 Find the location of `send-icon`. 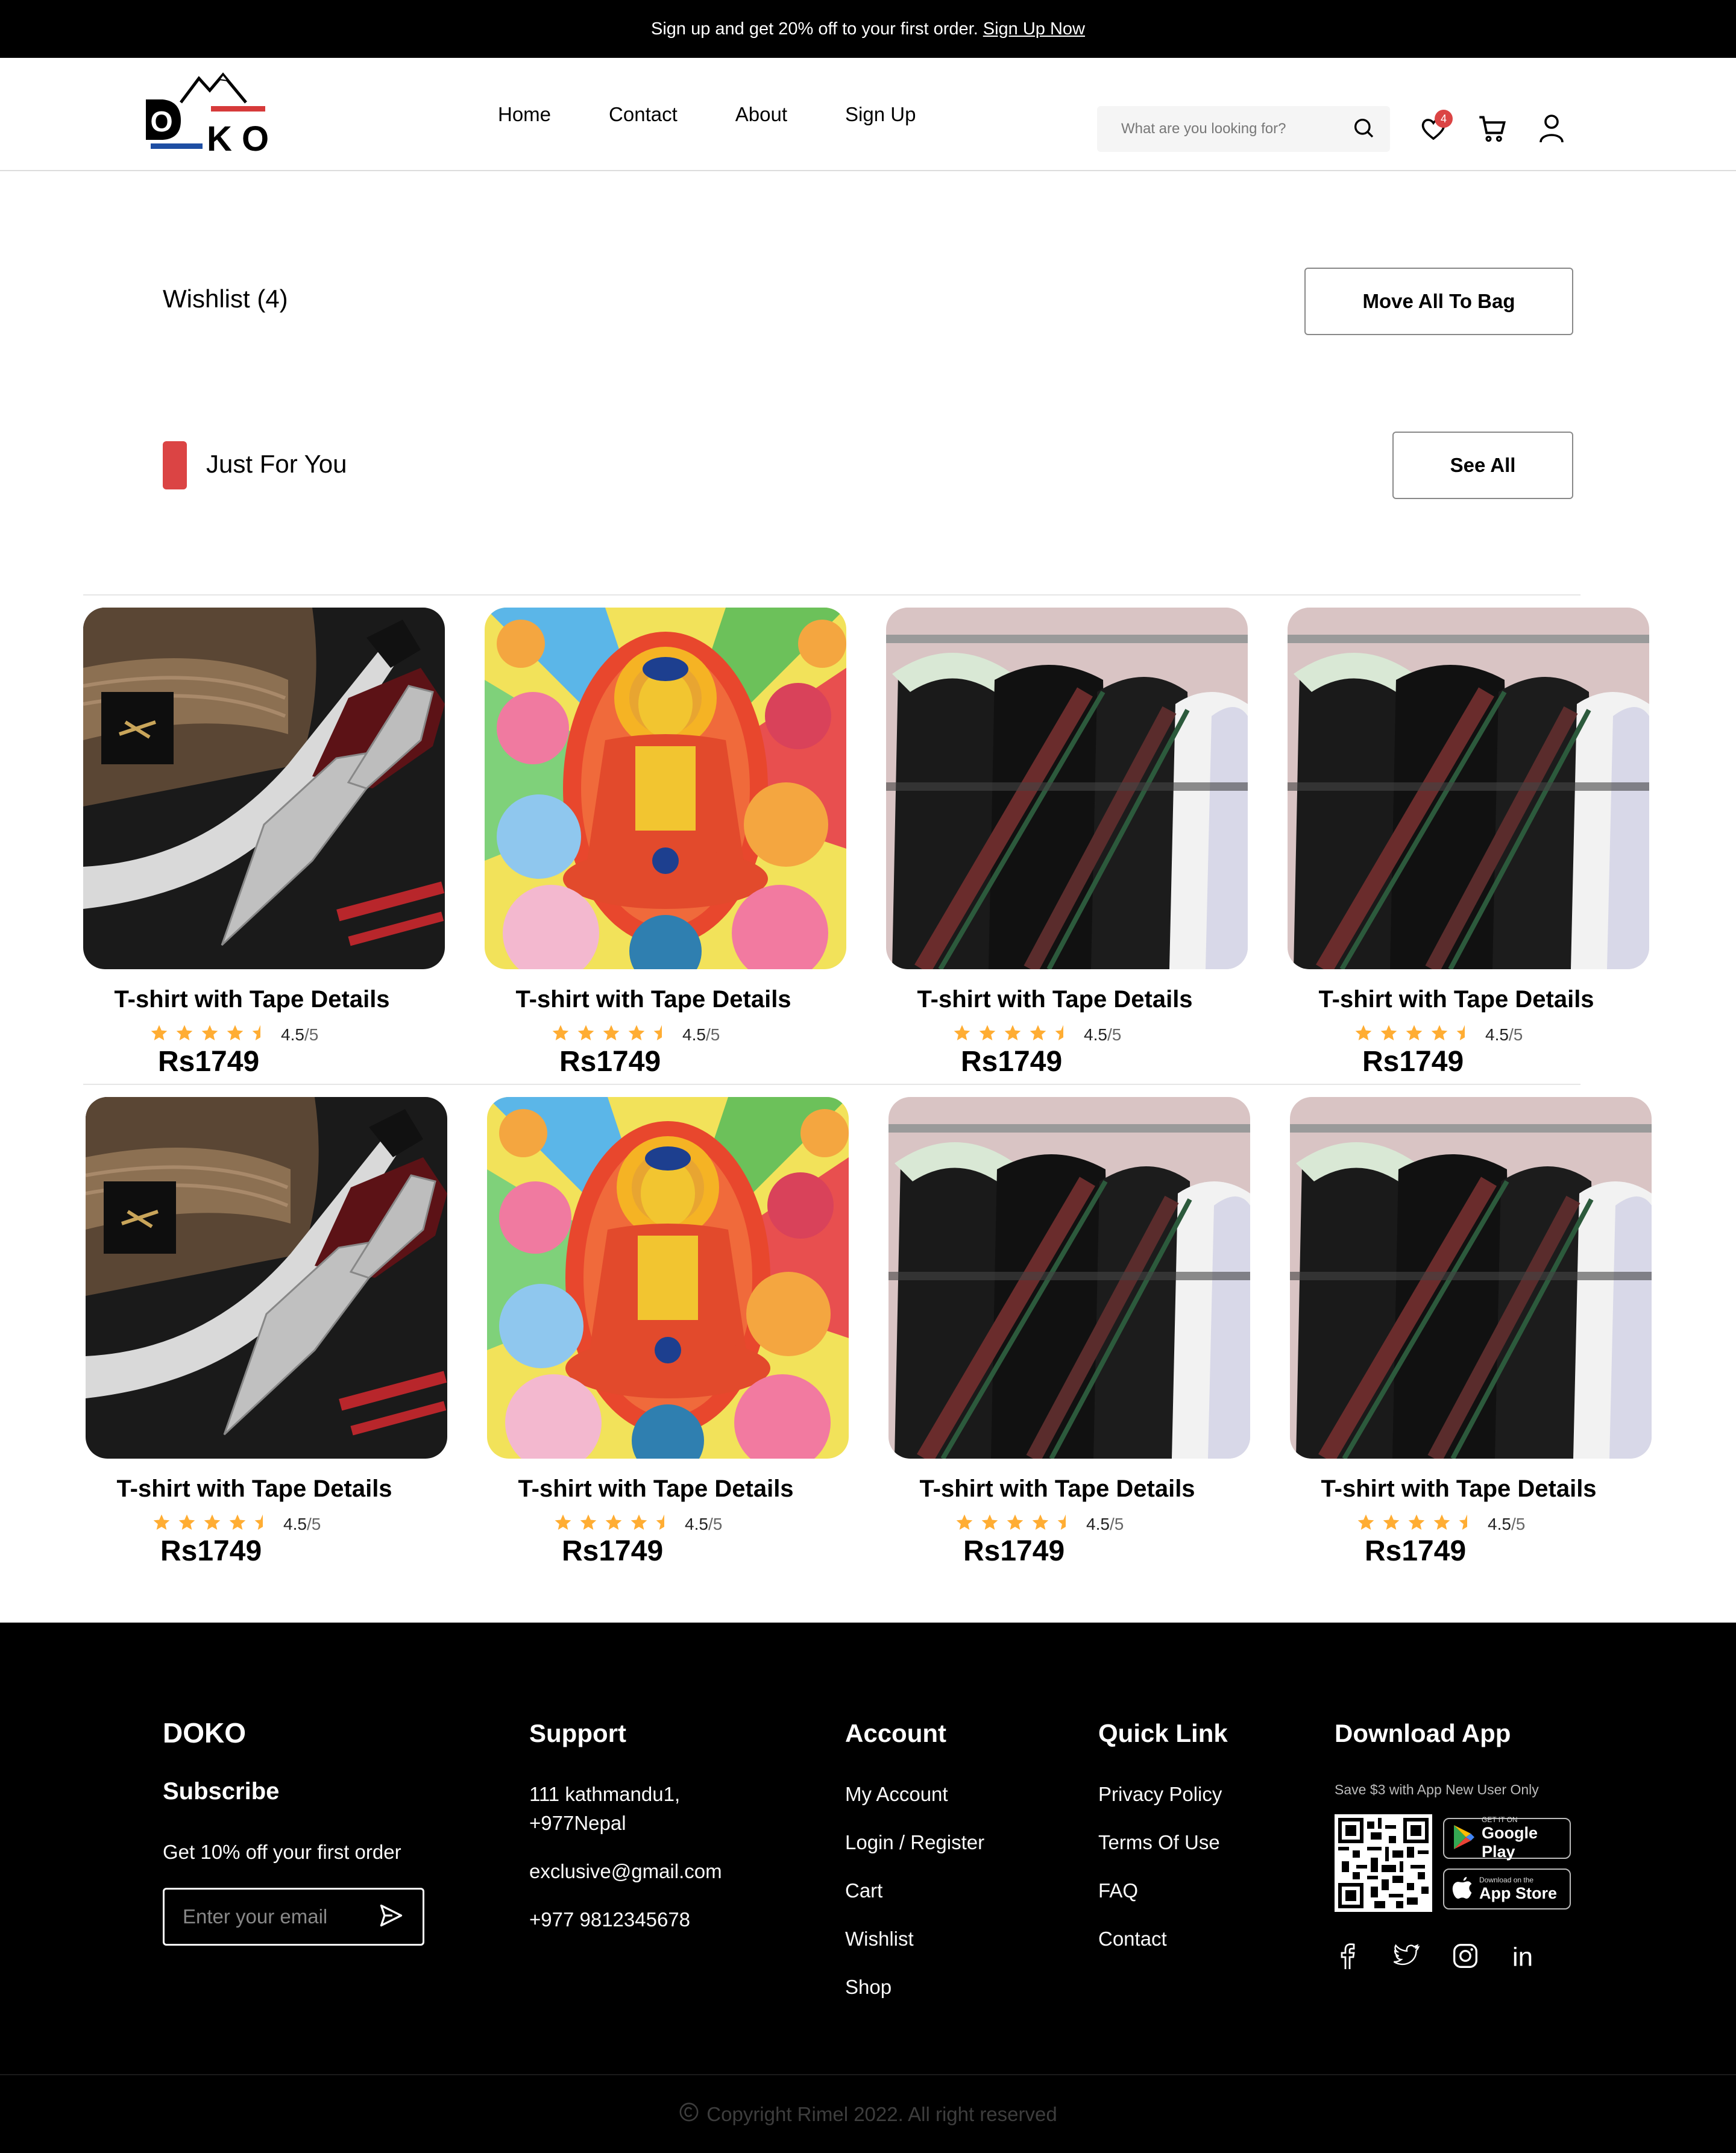

send-icon is located at coordinates (391, 1917).